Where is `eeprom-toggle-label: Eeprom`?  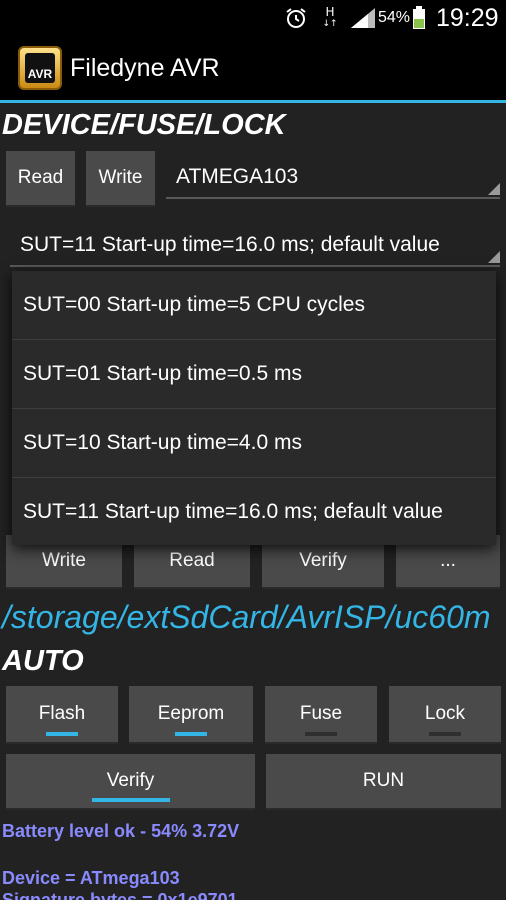 eeprom-toggle-label: Eeprom is located at coordinates (191, 713).